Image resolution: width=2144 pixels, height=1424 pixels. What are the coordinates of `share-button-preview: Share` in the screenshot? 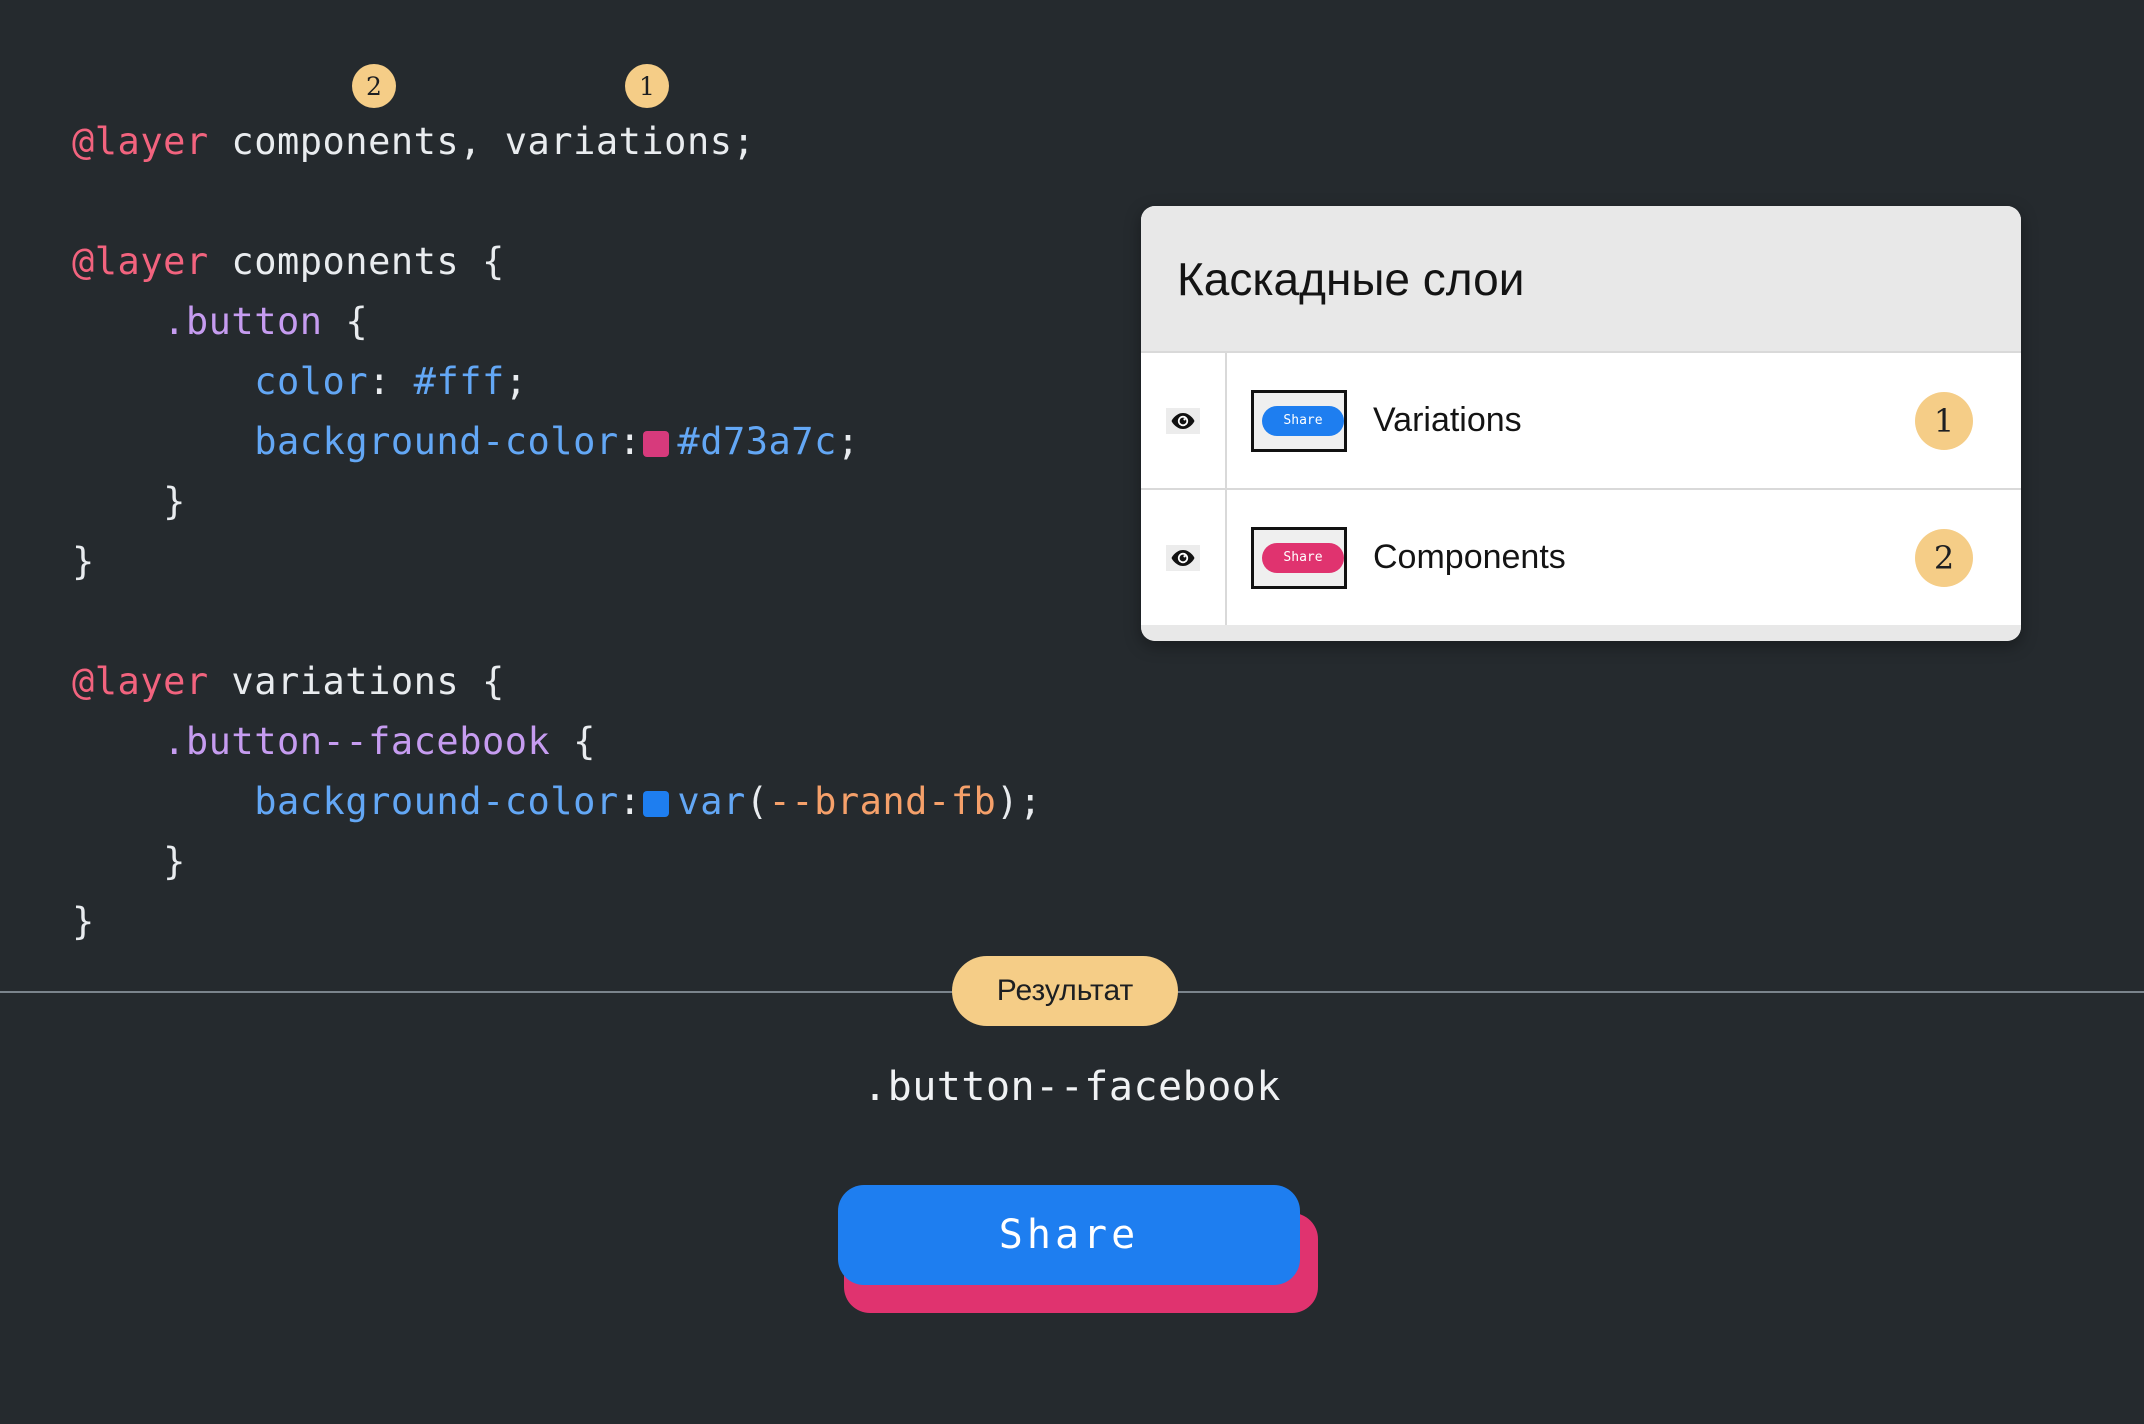 It's located at (1078, 1250).